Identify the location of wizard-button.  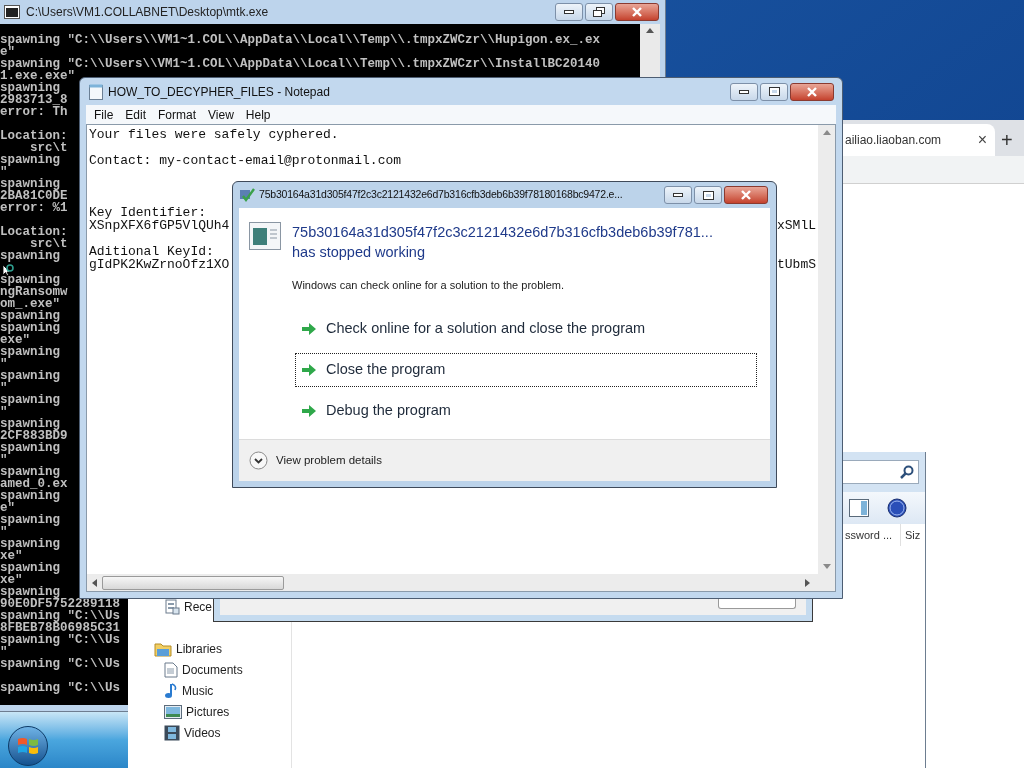
(757, 604).